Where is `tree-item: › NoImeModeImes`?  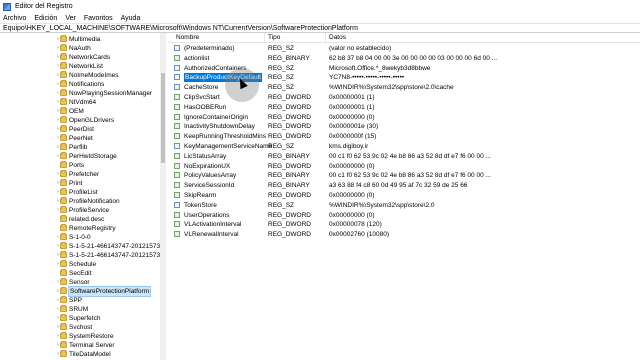 tree-item: › NoImeModeImes is located at coordinates (82, 75).